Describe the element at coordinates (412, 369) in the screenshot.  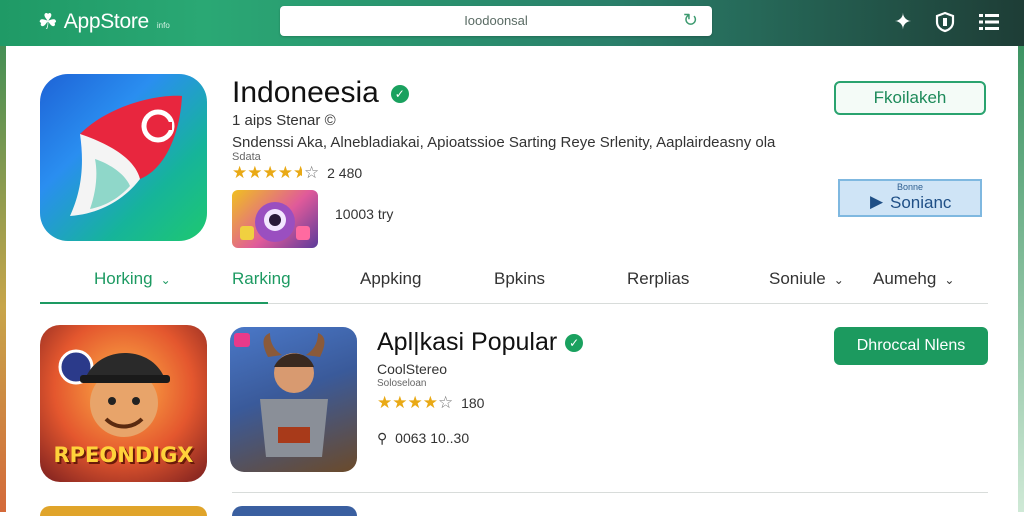
I see `list-item-developer: CoolStereo` at that location.